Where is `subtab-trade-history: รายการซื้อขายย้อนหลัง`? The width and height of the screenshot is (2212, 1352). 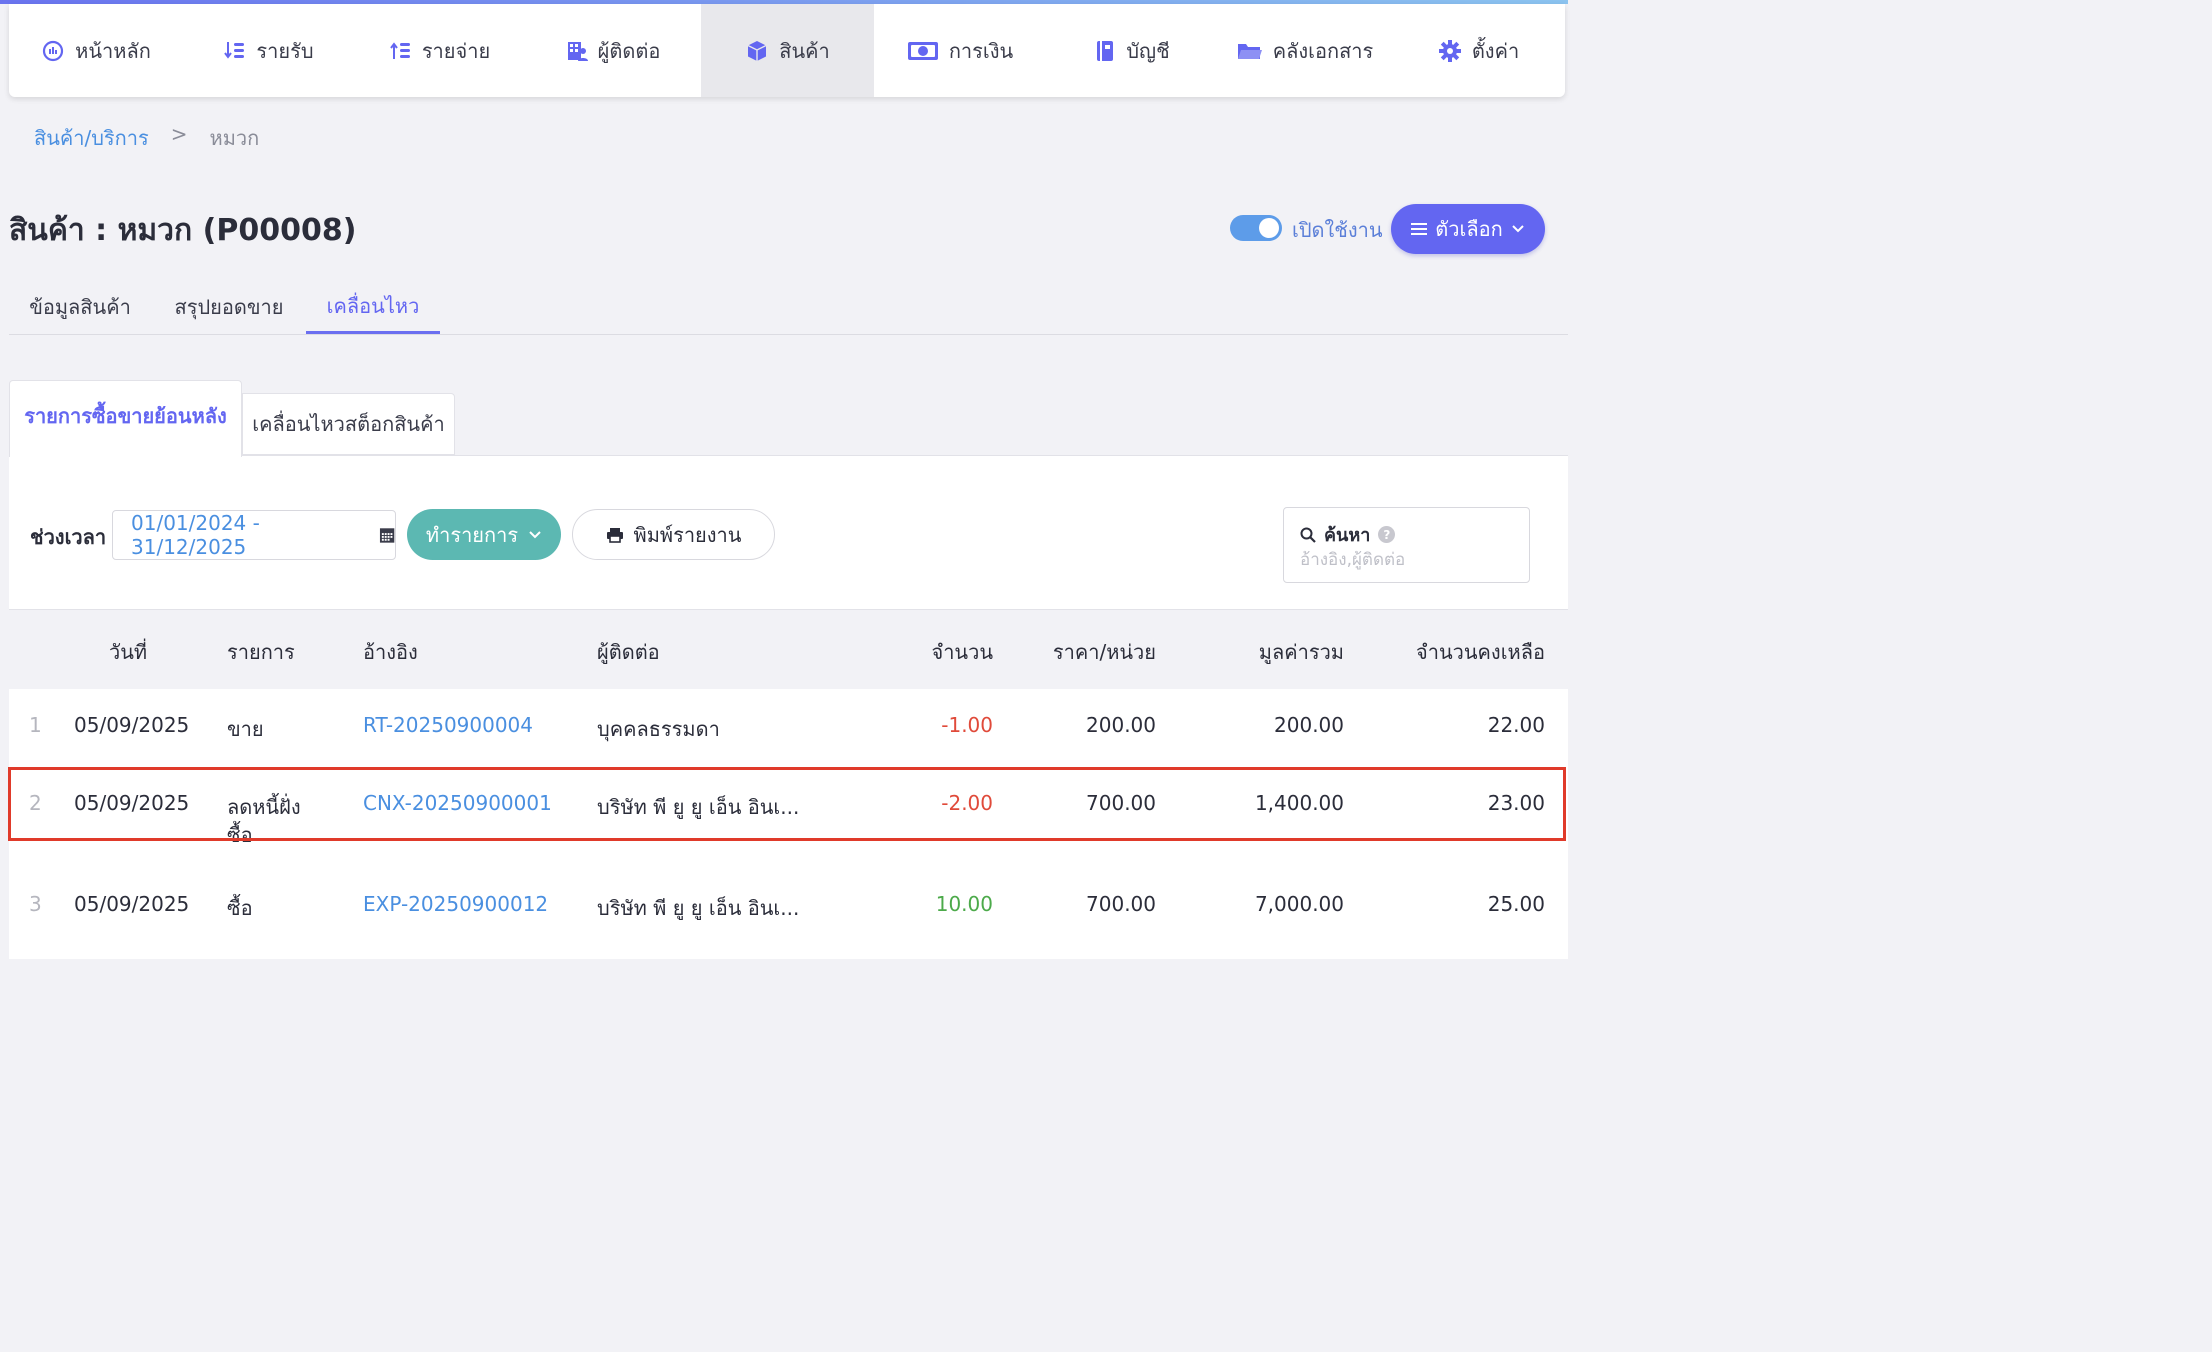
subtab-trade-history: รายการซื้อขายย้อนหลัง is located at coordinates (125, 418).